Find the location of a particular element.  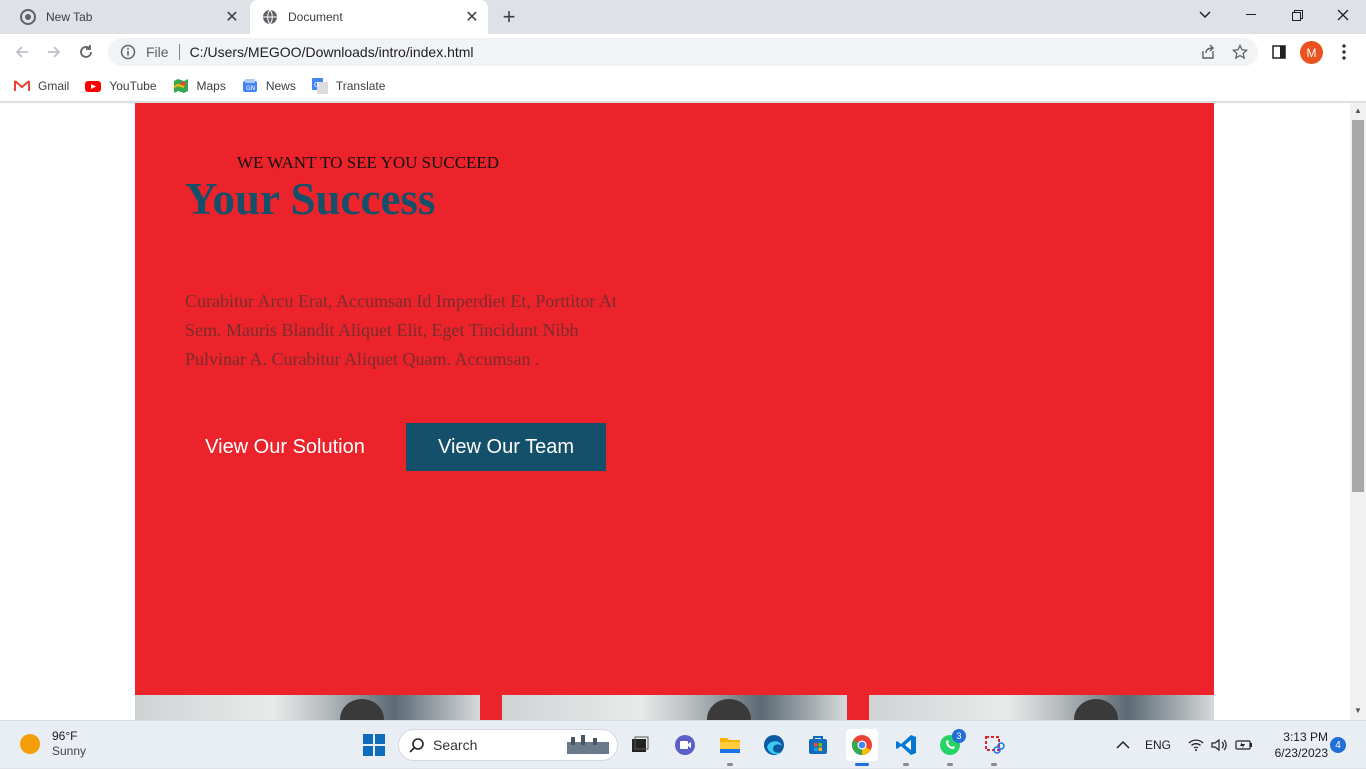

hero-eyebrow: WE WANT TO SEE YOU SUCCEED is located at coordinates (368, 162).